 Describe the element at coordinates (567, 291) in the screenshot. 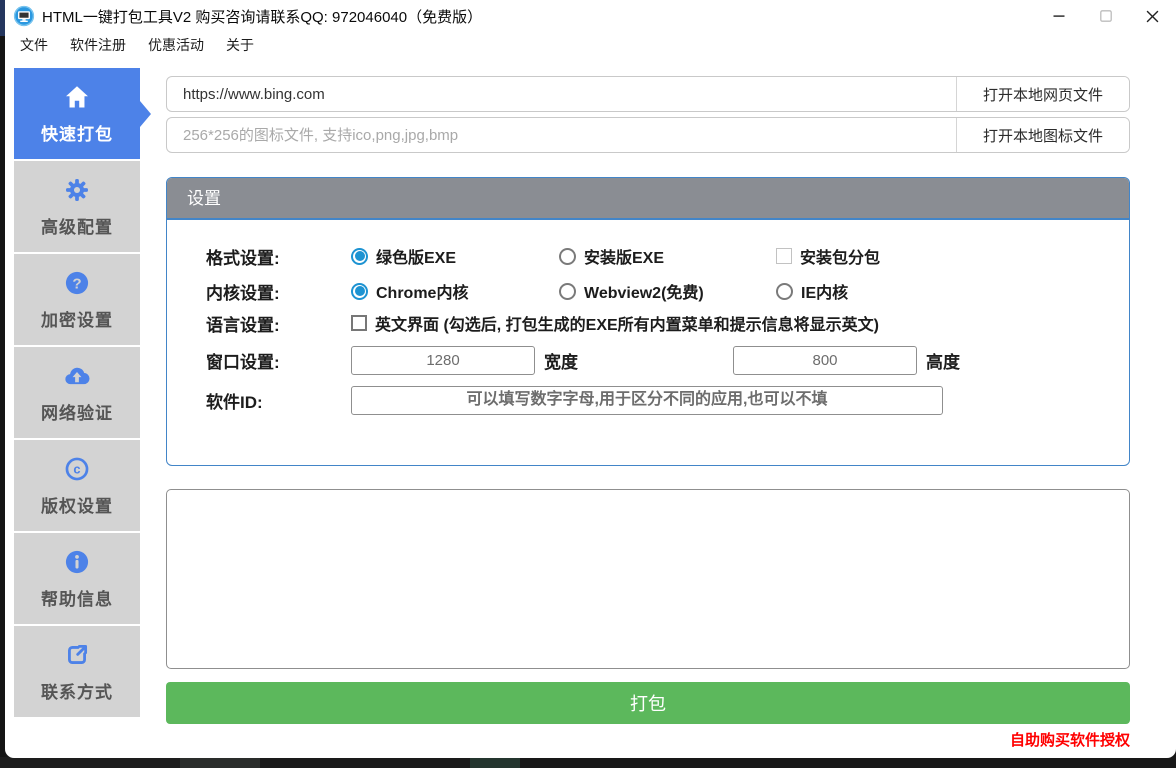

I see `webview2-kernel-radio` at that location.